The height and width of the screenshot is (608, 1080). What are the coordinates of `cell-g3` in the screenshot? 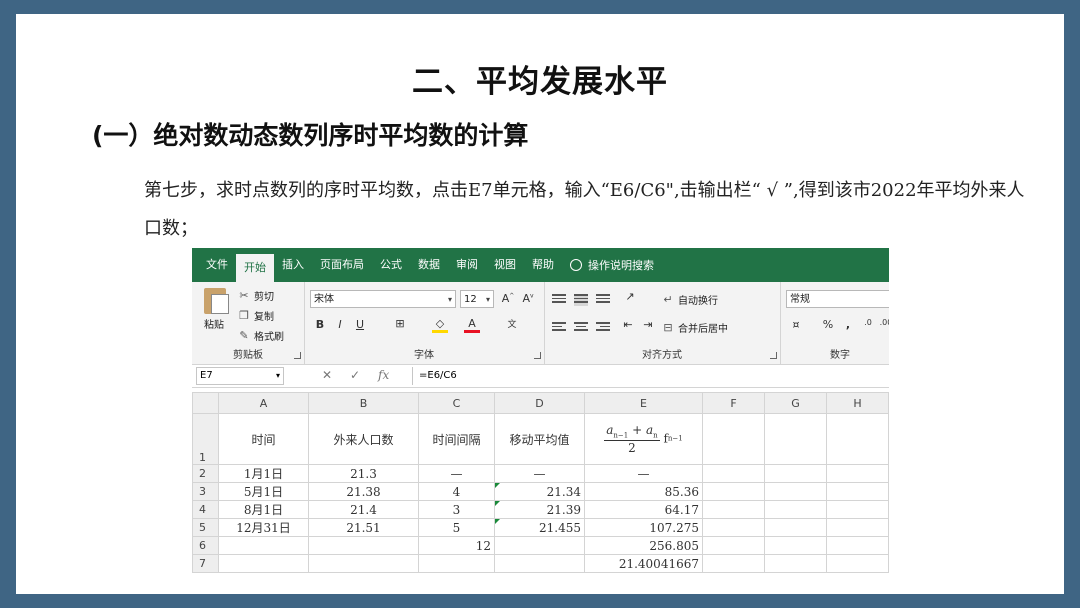 It's located at (795, 491).